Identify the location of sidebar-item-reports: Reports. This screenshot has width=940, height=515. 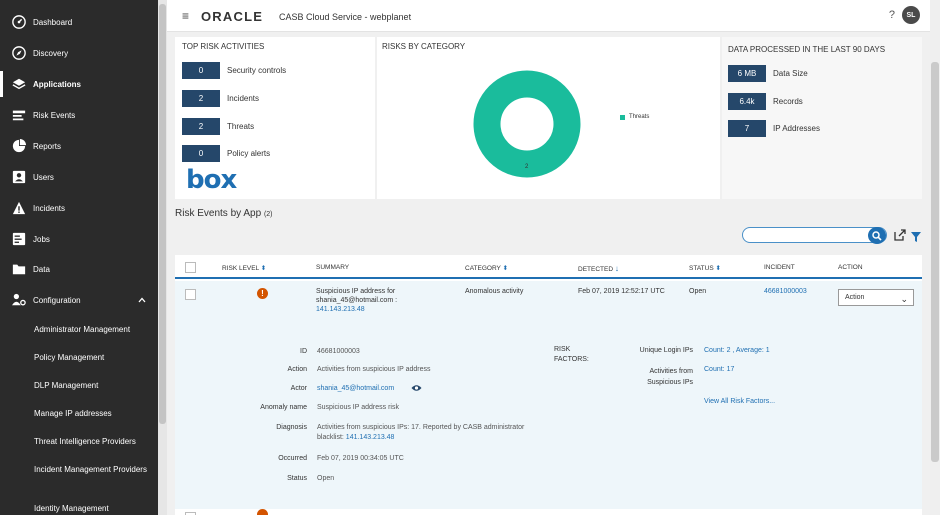
(79, 146).